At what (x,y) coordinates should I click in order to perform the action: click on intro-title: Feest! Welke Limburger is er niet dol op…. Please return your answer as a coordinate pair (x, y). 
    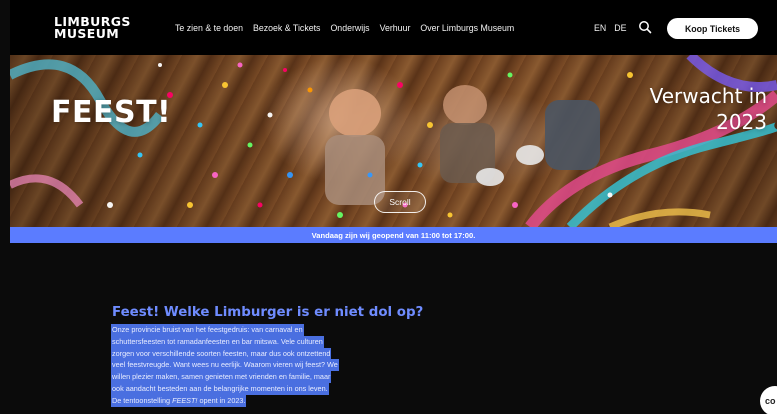
    Looking at the image, I should click on (268, 312).